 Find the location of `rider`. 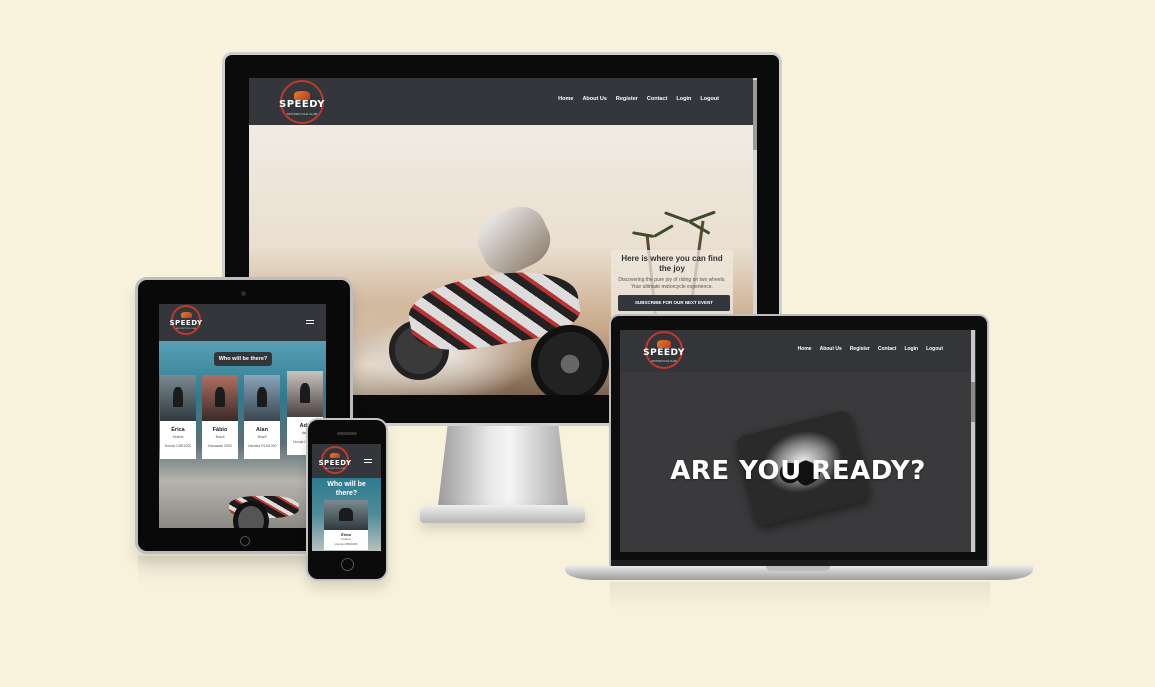

rider is located at coordinates (514, 240).